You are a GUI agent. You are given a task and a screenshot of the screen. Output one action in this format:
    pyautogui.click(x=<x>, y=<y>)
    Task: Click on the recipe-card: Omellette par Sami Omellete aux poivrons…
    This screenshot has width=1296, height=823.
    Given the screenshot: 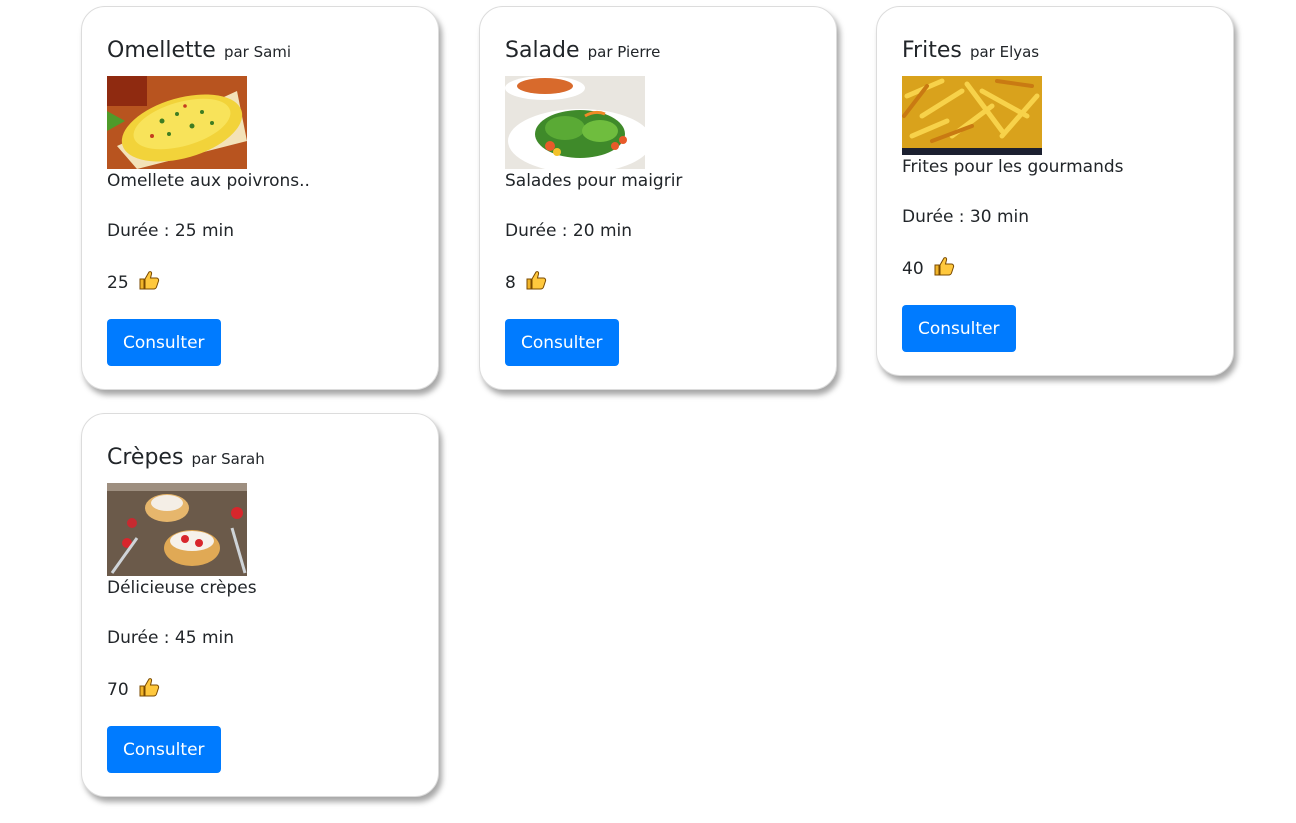 What is the action you would take?
    pyautogui.click(x=260, y=198)
    